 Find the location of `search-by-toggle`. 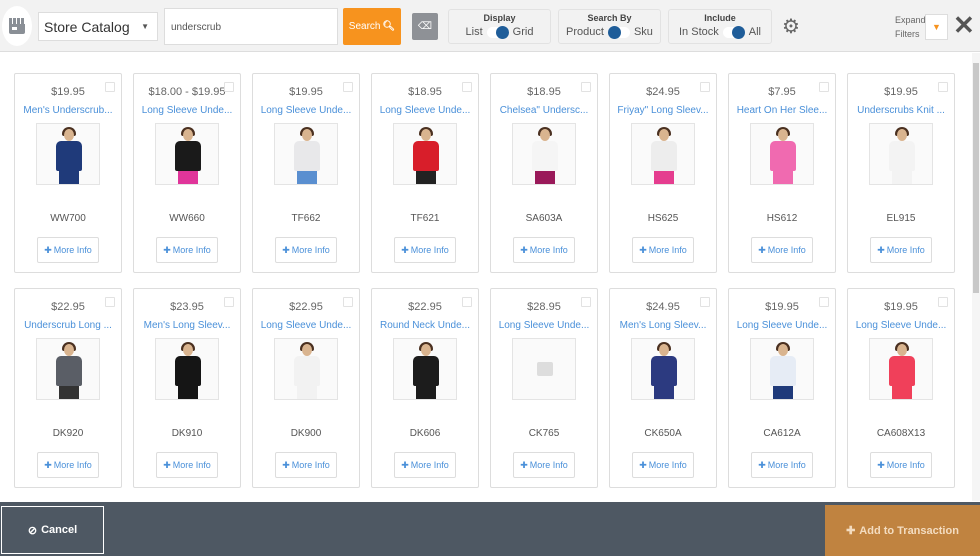

search-by-toggle is located at coordinates (618, 32).